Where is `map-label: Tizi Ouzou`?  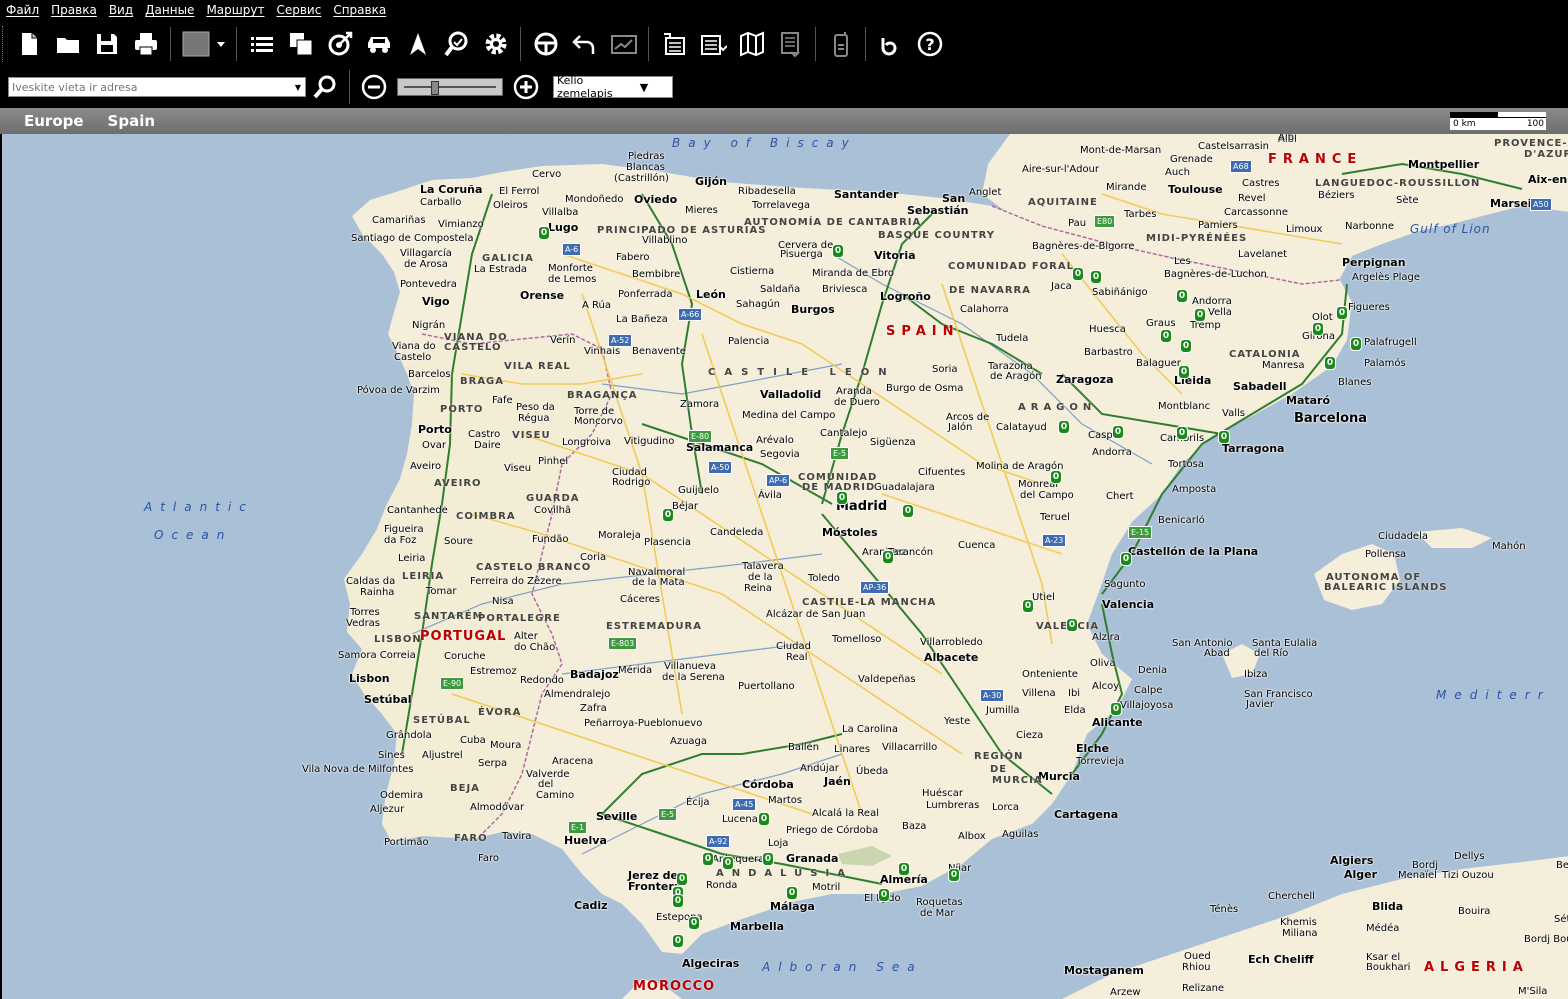
map-label: Tizi Ouzou is located at coordinates (1468, 875).